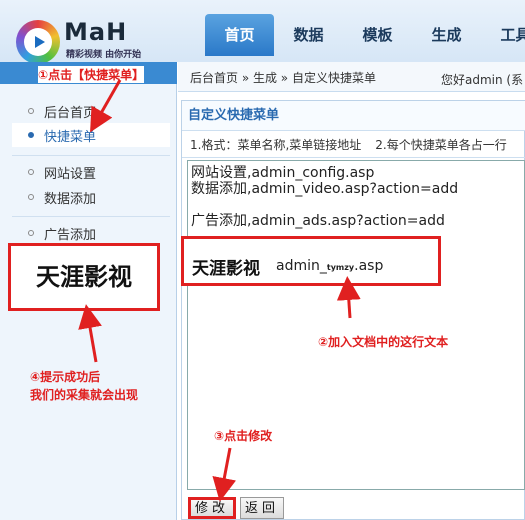 This screenshot has height=520, width=525. Describe the element at coordinates (226, 269) in the screenshot. I see `added-line-name: 天涯影视` at that location.